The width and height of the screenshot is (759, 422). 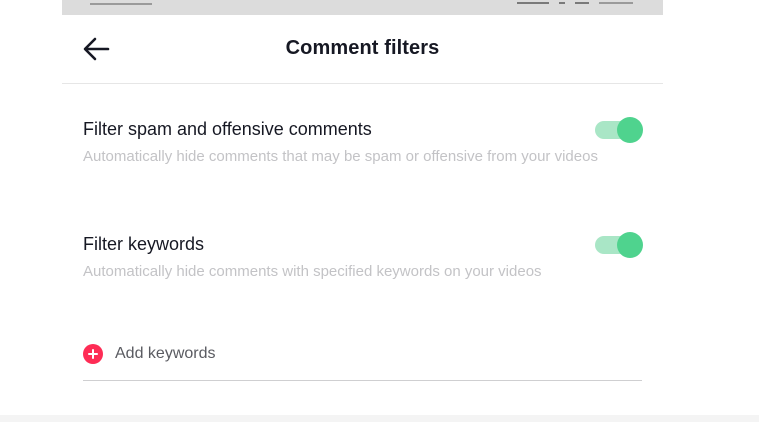 I want to click on bottom-divider-band, so click(x=379, y=418).